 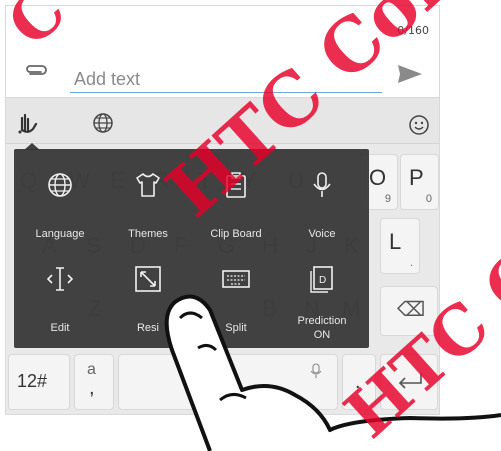 What do you see at coordinates (322, 184) in the screenshot?
I see `microphone-icon` at bounding box center [322, 184].